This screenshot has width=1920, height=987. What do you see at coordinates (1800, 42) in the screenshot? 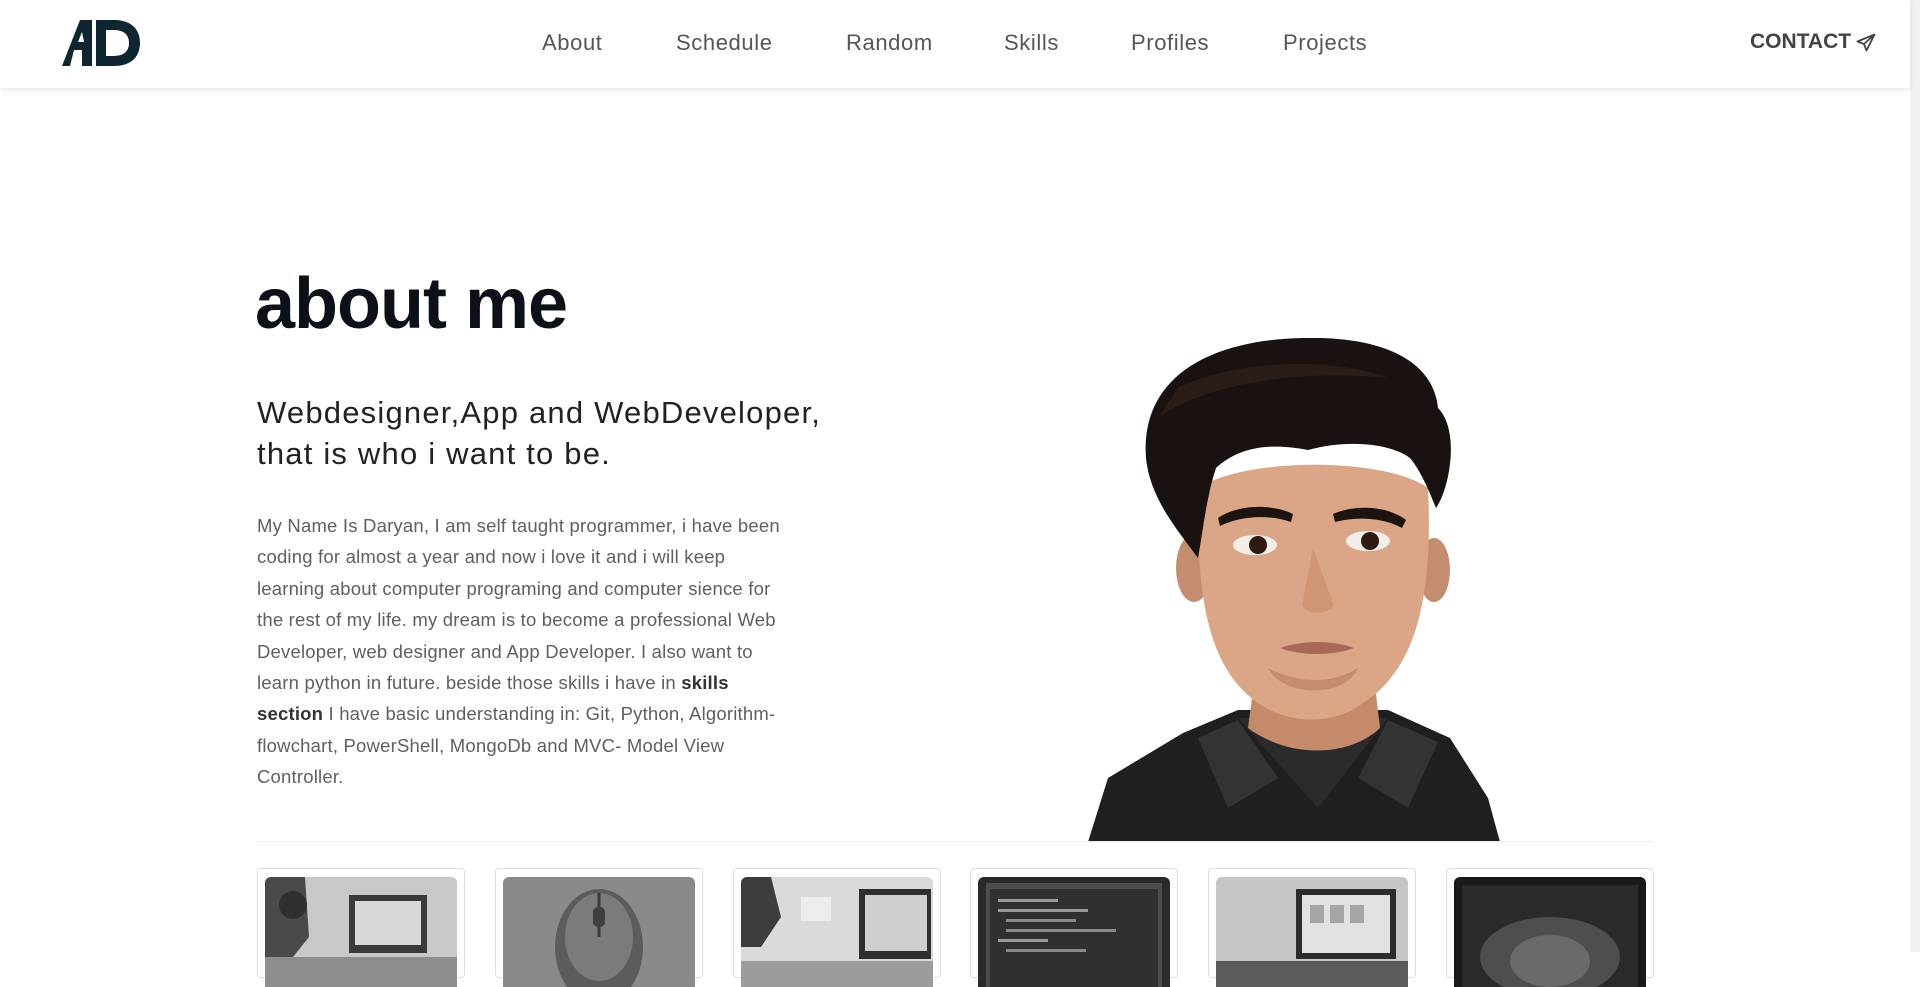
I see `contact-button: CONTACT` at bounding box center [1800, 42].